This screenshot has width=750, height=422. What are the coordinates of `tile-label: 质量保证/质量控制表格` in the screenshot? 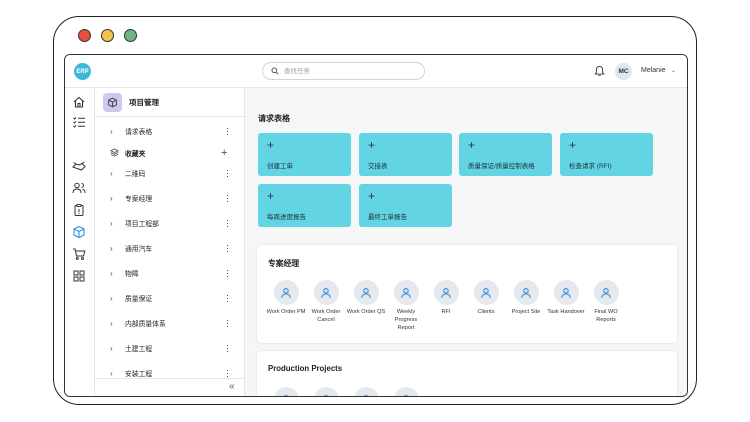 It's located at (501, 166).